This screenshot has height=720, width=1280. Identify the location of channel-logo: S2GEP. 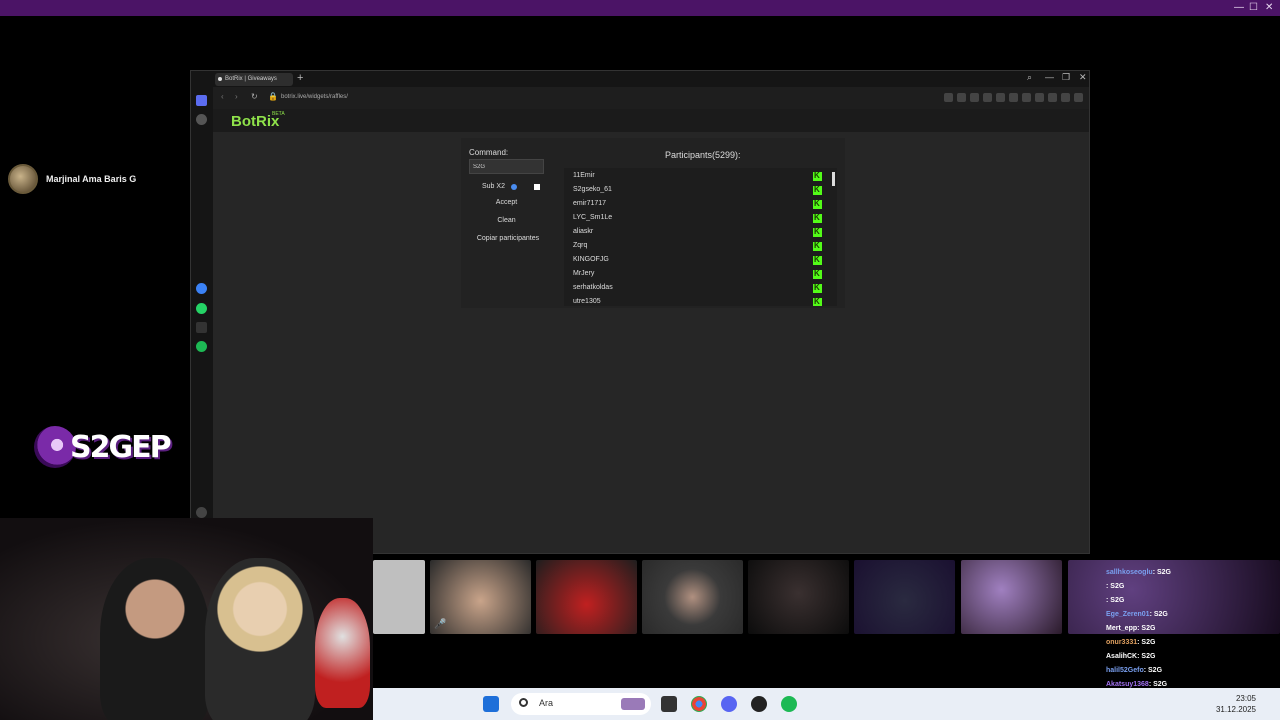
(103, 446).